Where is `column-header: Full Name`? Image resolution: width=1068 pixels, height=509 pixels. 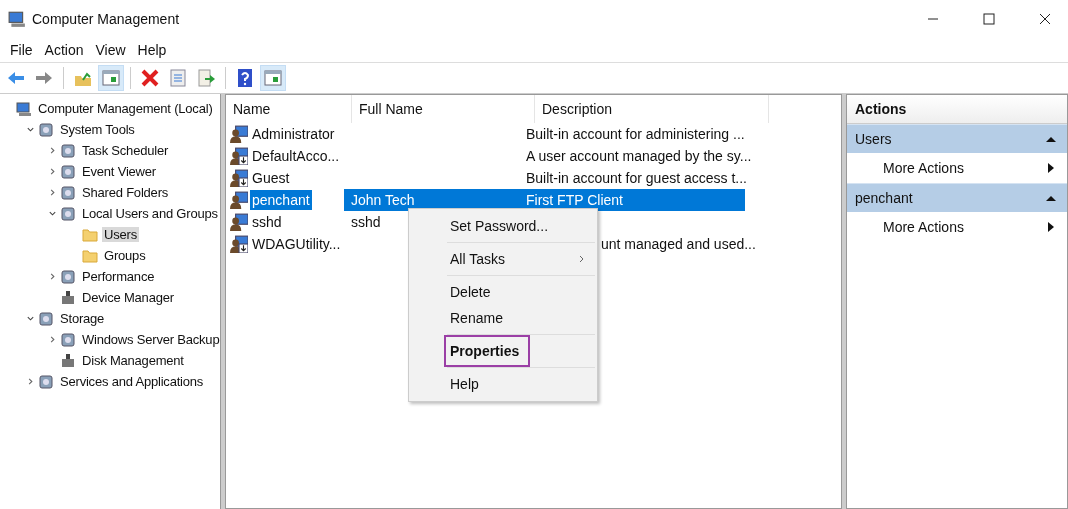 column-header: Full Name is located at coordinates (443, 109).